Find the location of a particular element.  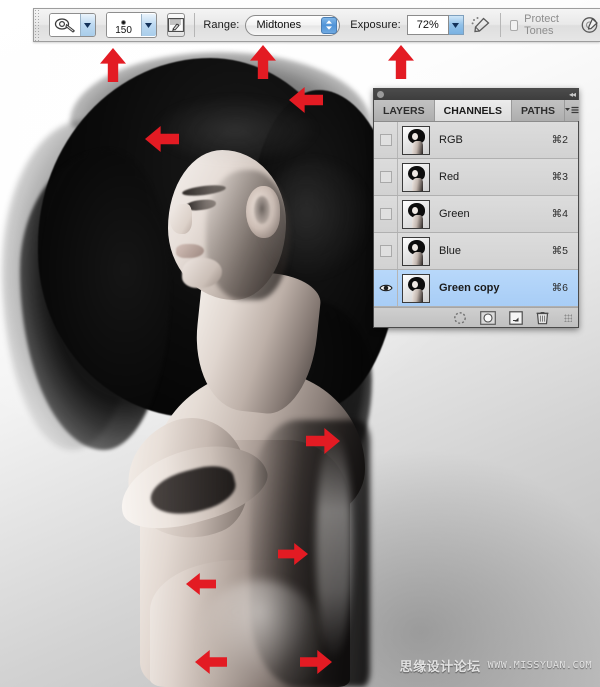

brush-preset-picker: 150 is located at coordinates (131, 25).